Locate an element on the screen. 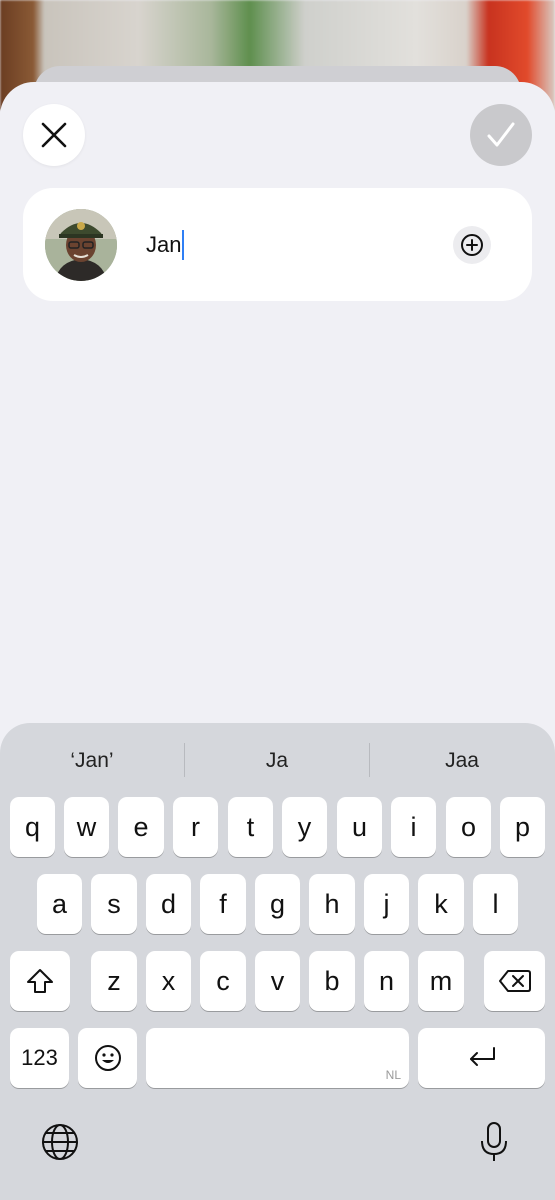 The height and width of the screenshot is (1200, 555). return-key is located at coordinates (481, 1058).